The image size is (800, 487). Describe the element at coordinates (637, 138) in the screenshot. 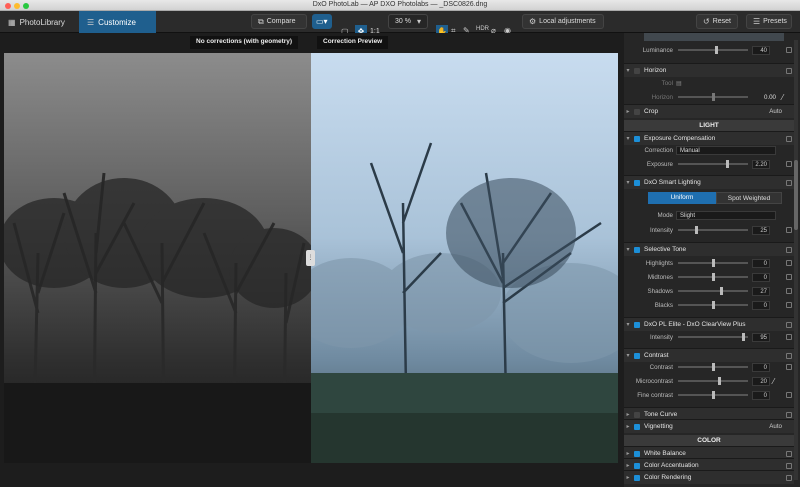

I see `exposure-checkbox` at that location.